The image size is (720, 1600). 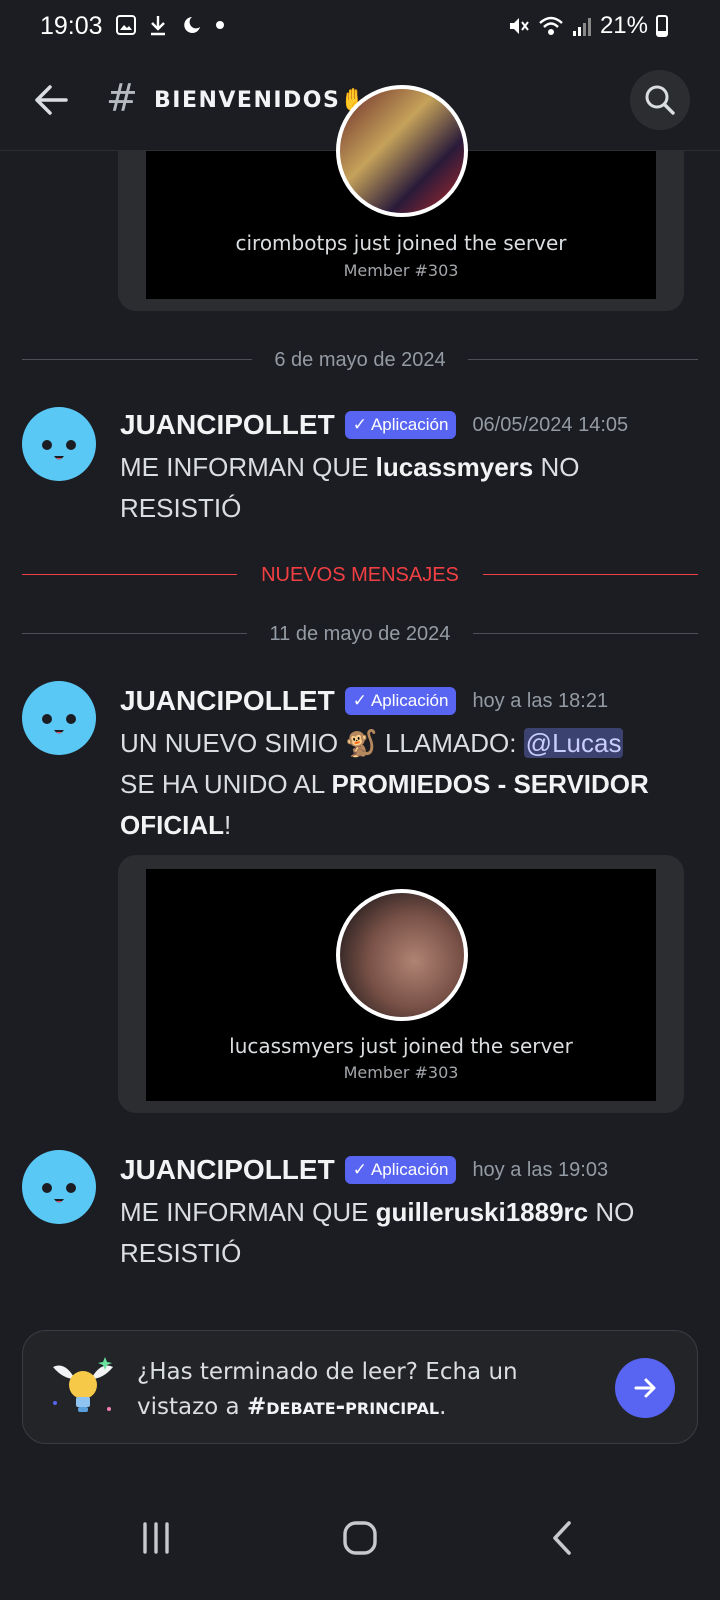 I want to click on channel-name: BIENVENIDOS✋, so click(x=261, y=100).